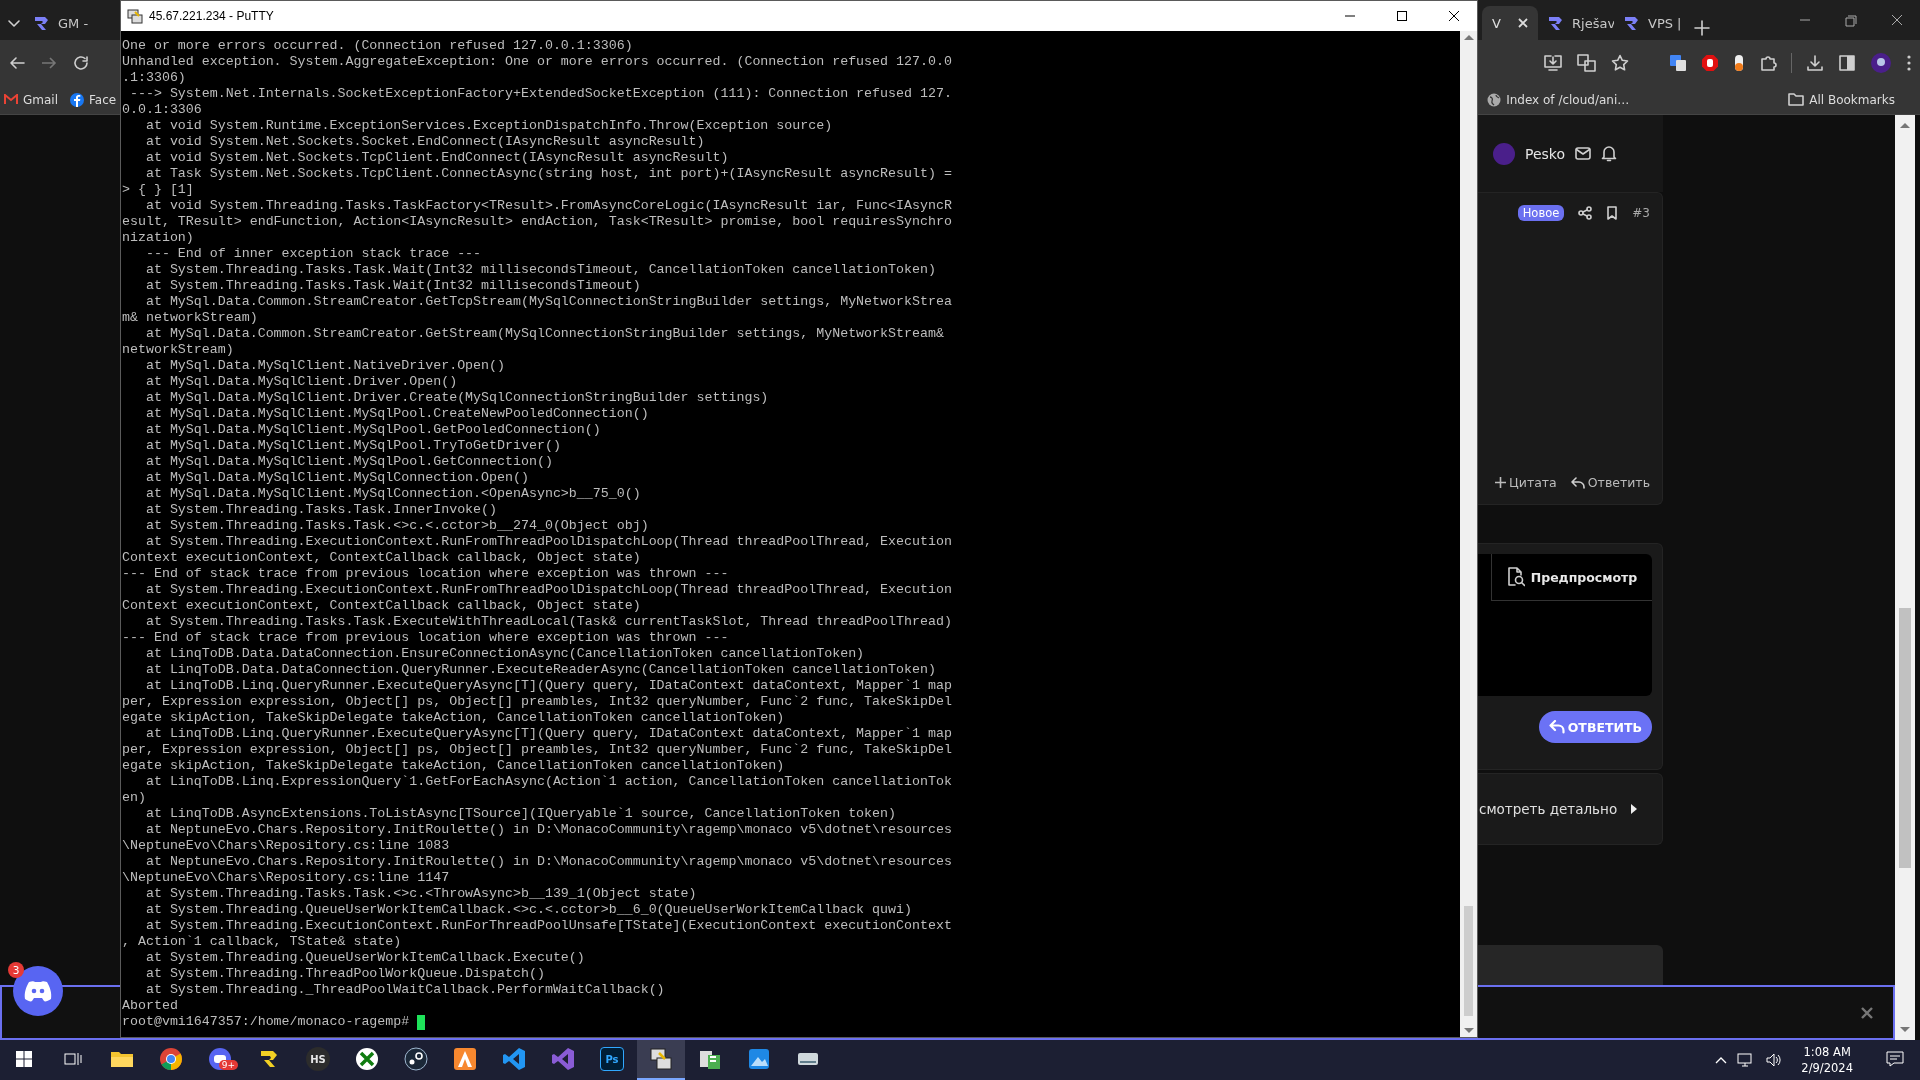 This screenshot has height=1080, width=1920. Describe the element at coordinates (1841, 99) in the screenshot. I see `all-bookmarks-button: All Bookmarks` at that location.